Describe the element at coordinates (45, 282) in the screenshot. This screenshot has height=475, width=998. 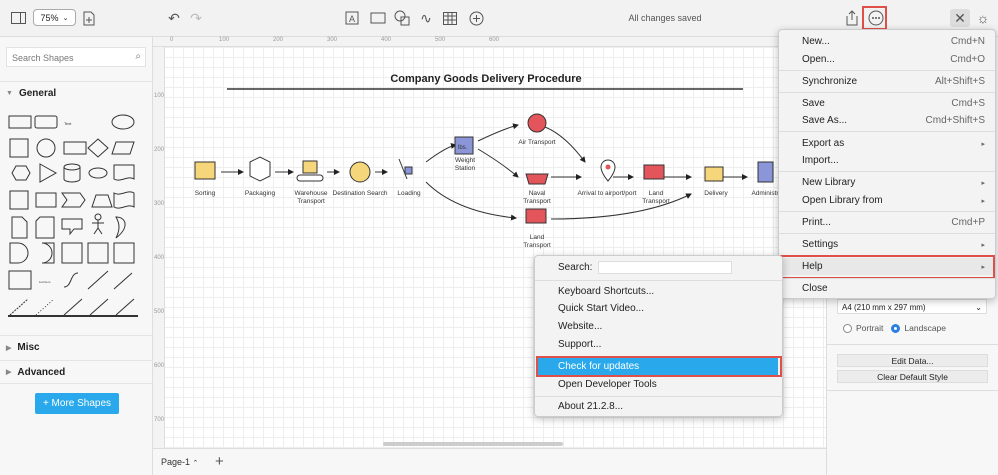
I see `svg-text: List Item` at that location.